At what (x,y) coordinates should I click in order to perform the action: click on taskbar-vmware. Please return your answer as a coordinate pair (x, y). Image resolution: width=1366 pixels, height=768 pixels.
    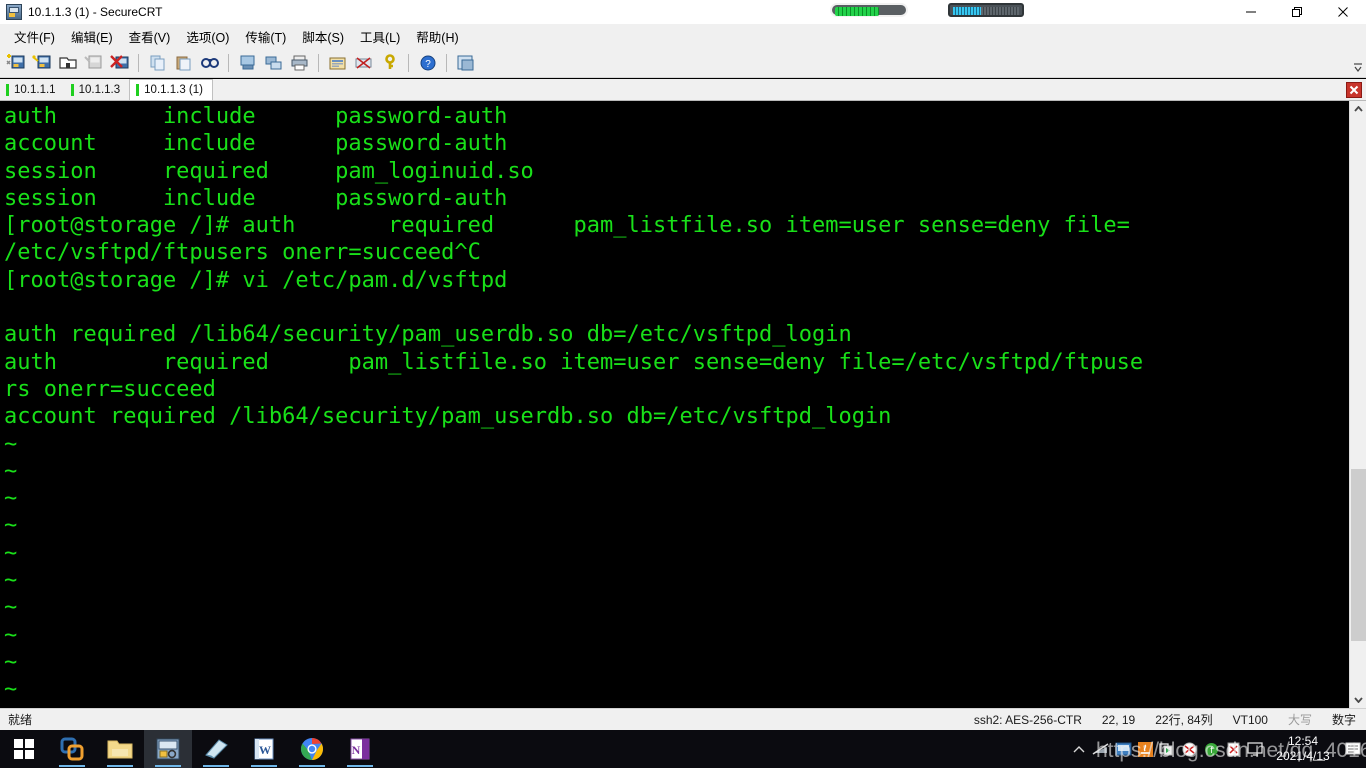
    Looking at the image, I should click on (72, 749).